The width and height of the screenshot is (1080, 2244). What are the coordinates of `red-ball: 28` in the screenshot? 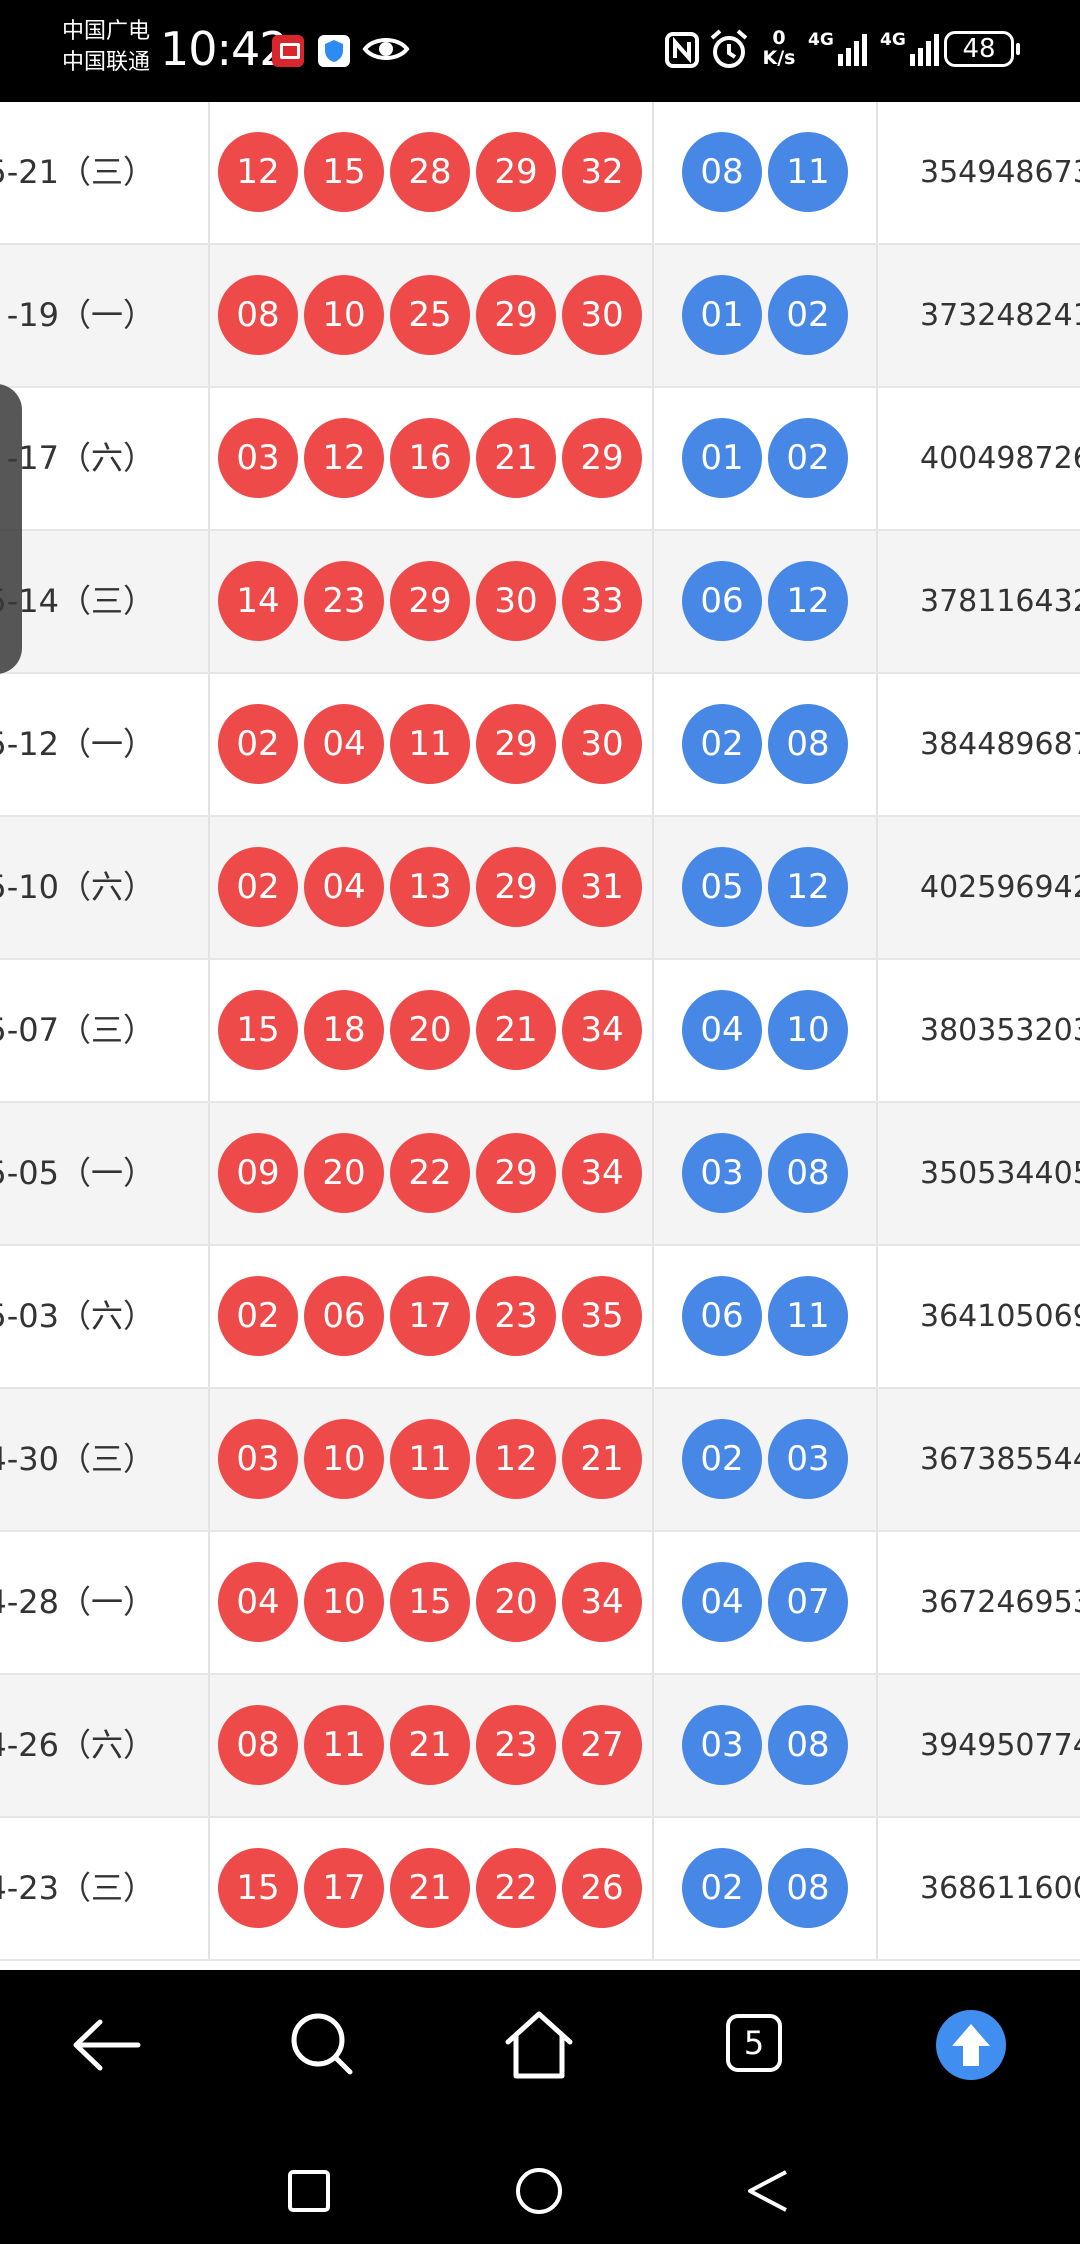 It's located at (430, 172).